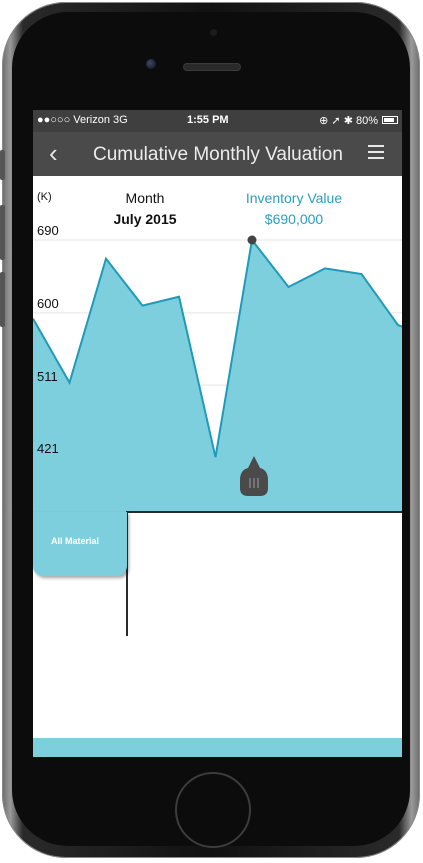 The height and width of the screenshot is (863, 423). Describe the element at coordinates (75, 541) in the screenshot. I see `tab-all-material-label: All Material` at that location.